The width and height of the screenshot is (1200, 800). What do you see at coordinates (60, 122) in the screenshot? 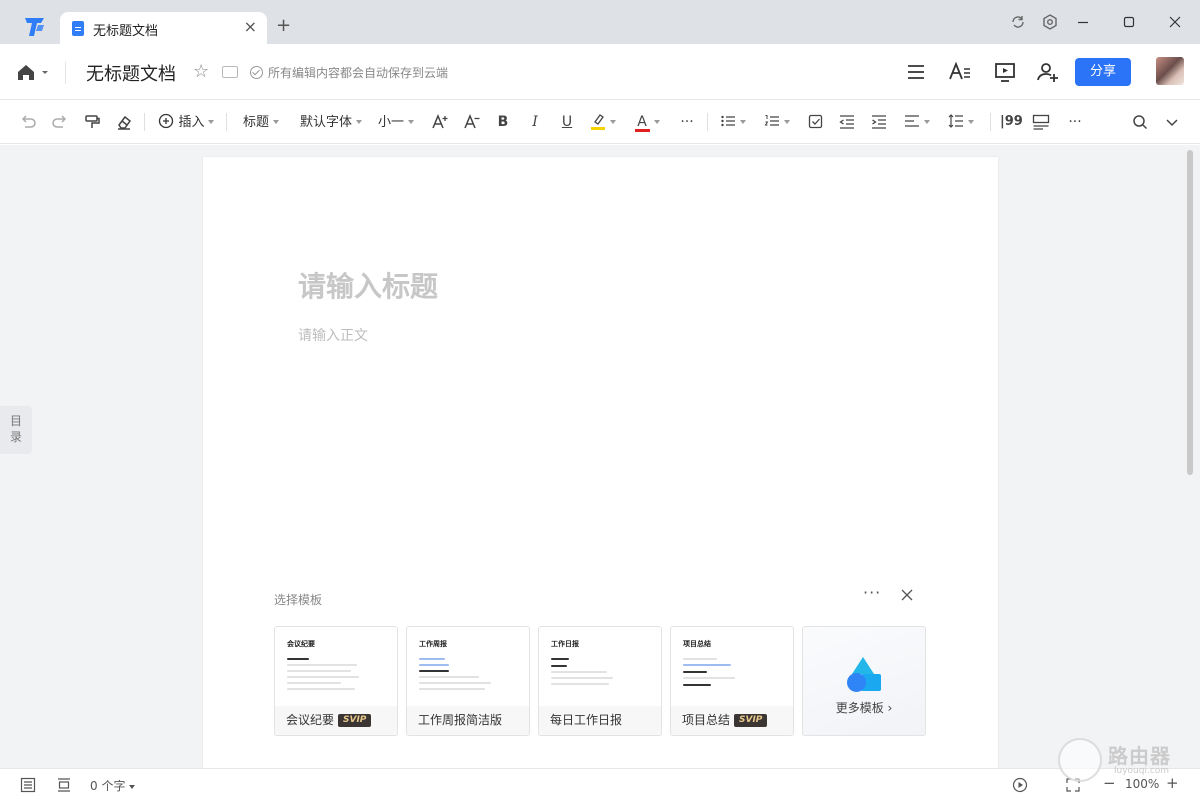
I see `redo-icon` at bounding box center [60, 122].